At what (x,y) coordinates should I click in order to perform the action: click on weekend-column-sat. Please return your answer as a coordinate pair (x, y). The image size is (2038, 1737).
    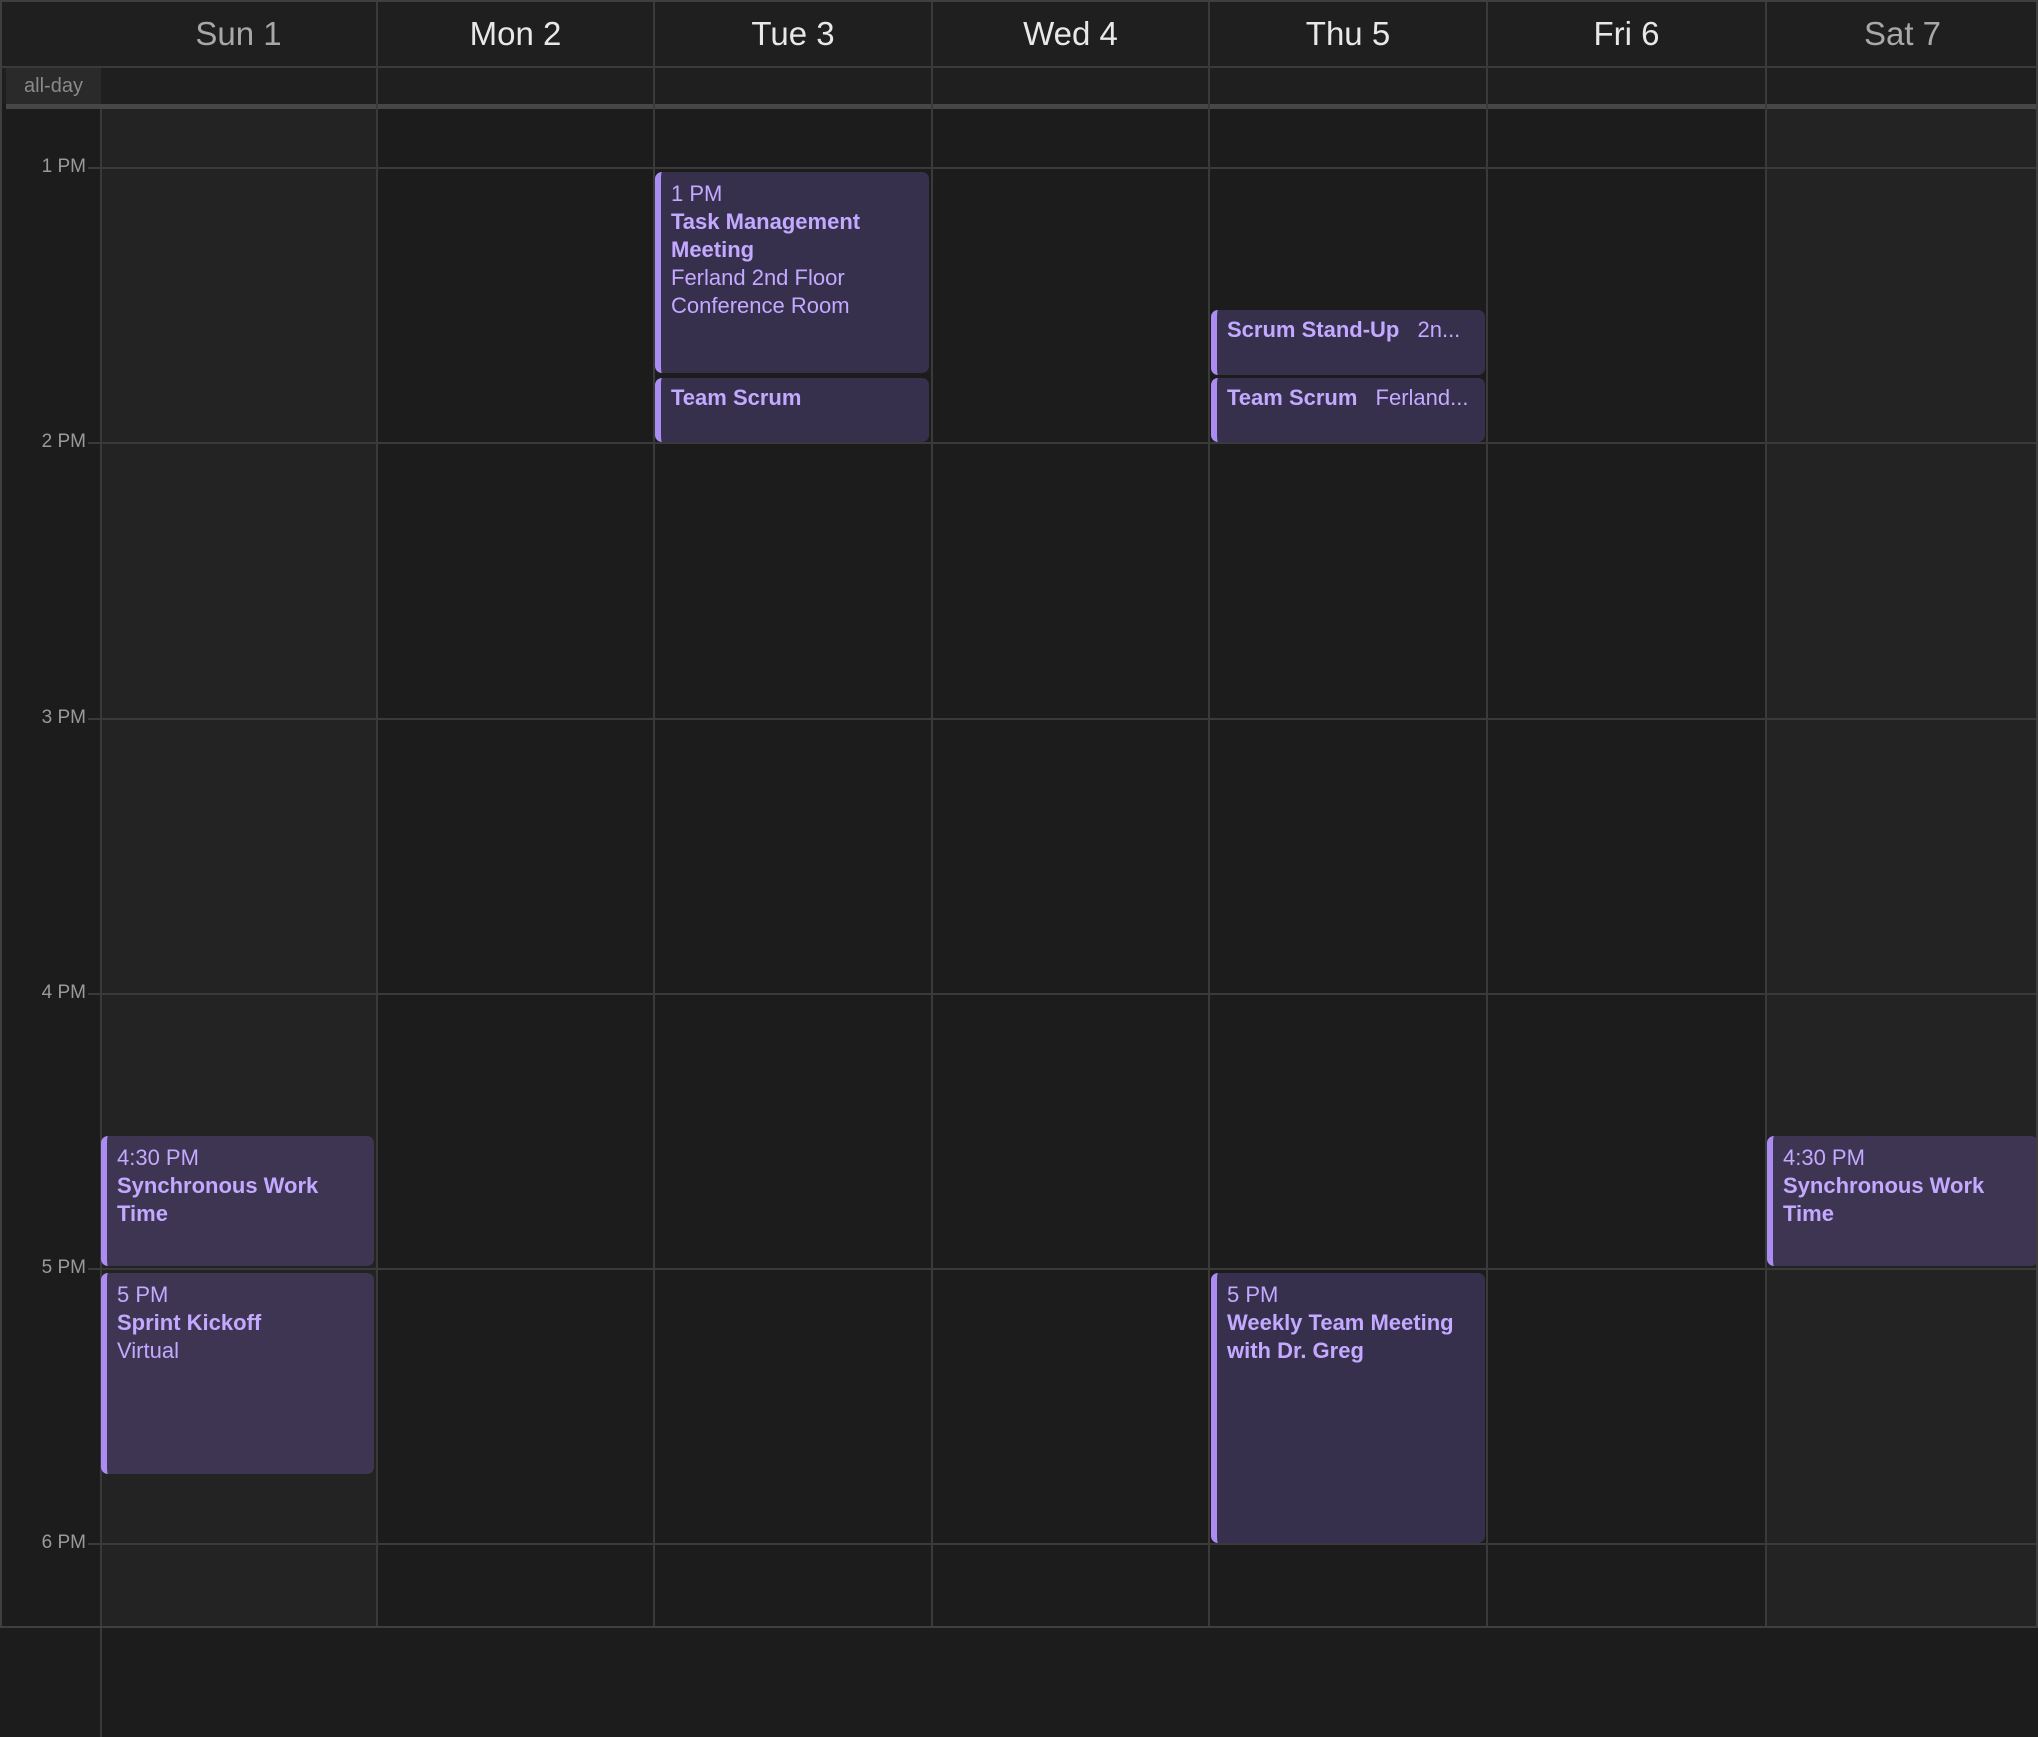
    Looking at the image, I should click on (1902, 814).